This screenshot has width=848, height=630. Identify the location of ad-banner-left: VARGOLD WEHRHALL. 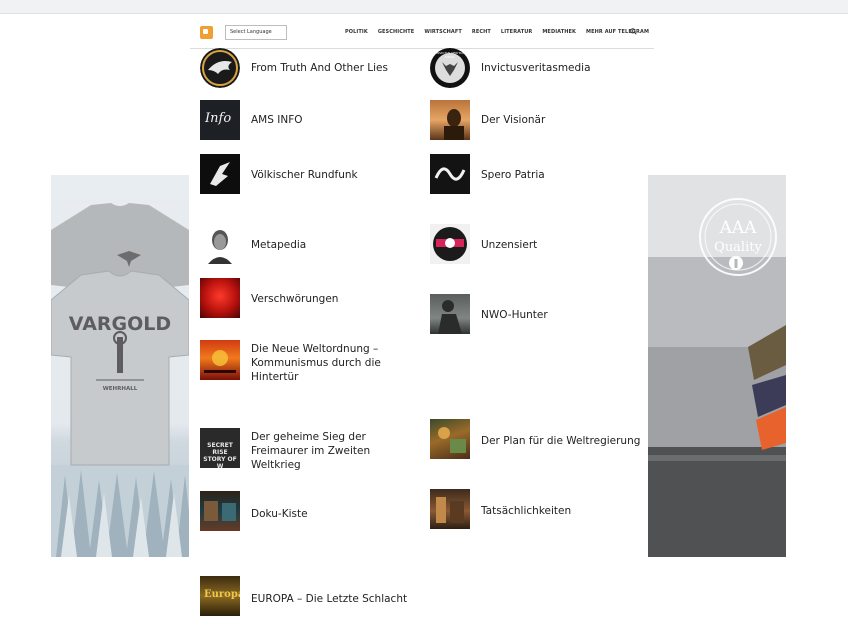
(120, 366).